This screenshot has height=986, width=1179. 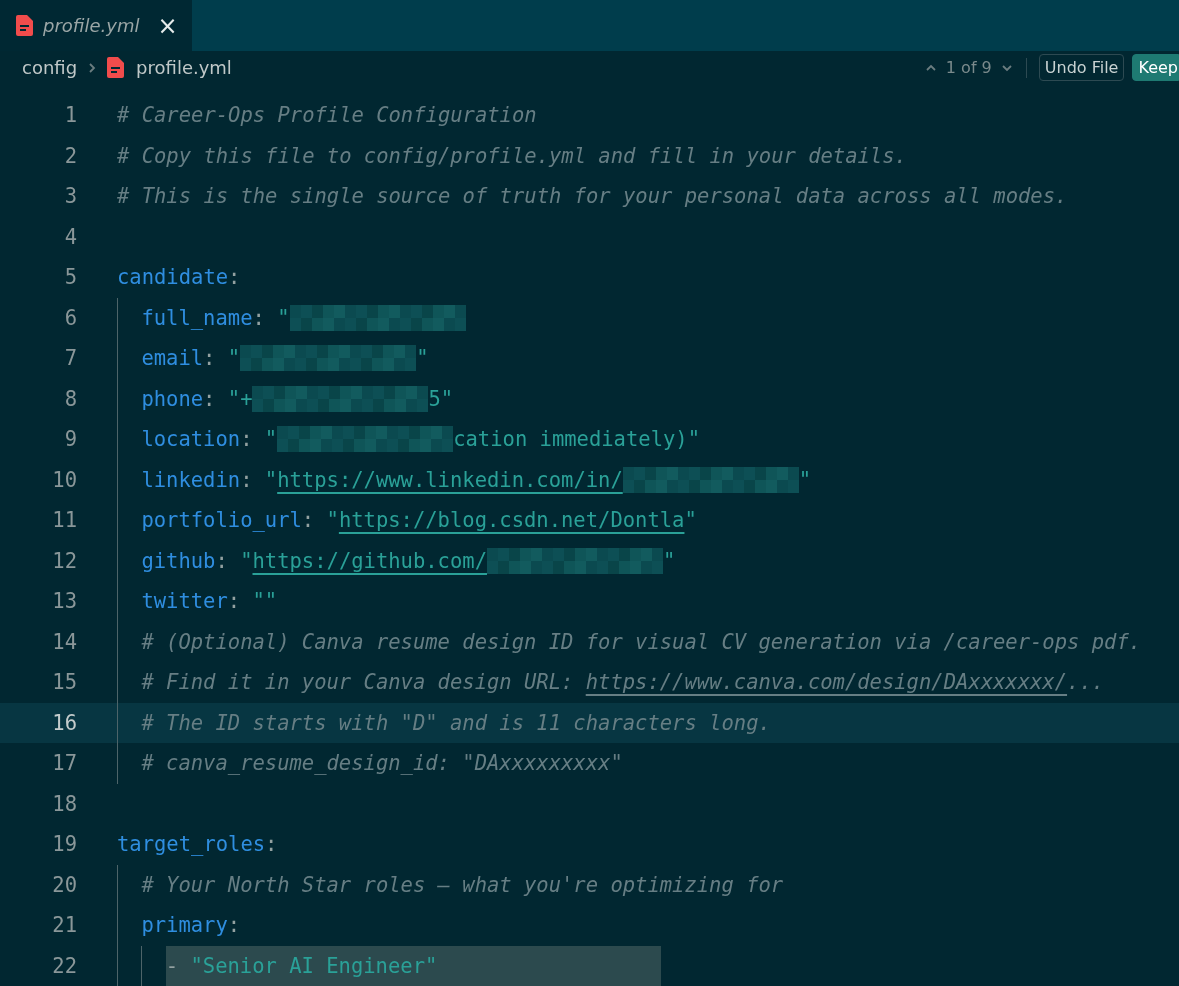 I want to click on code-token: phone, so click(x=172, y=398).